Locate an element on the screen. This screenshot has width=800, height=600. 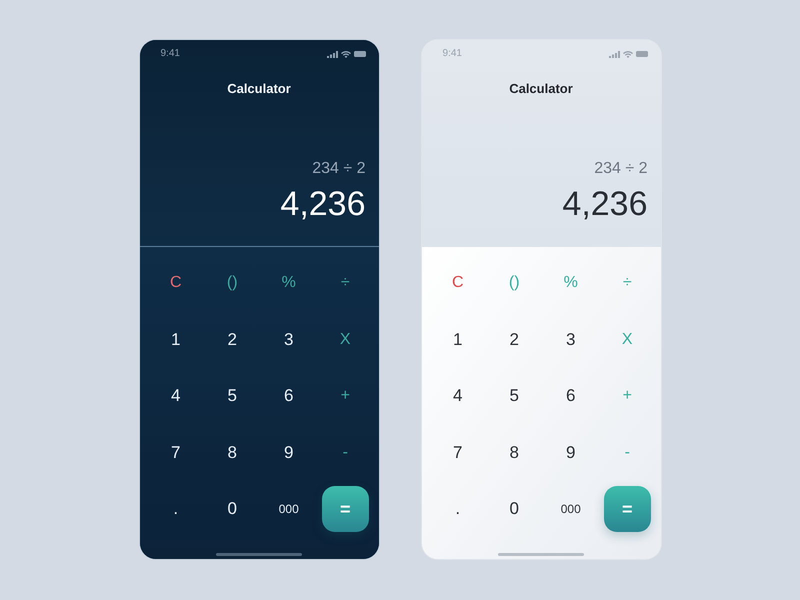
operator-key: X is located at coordinates (345, 340).